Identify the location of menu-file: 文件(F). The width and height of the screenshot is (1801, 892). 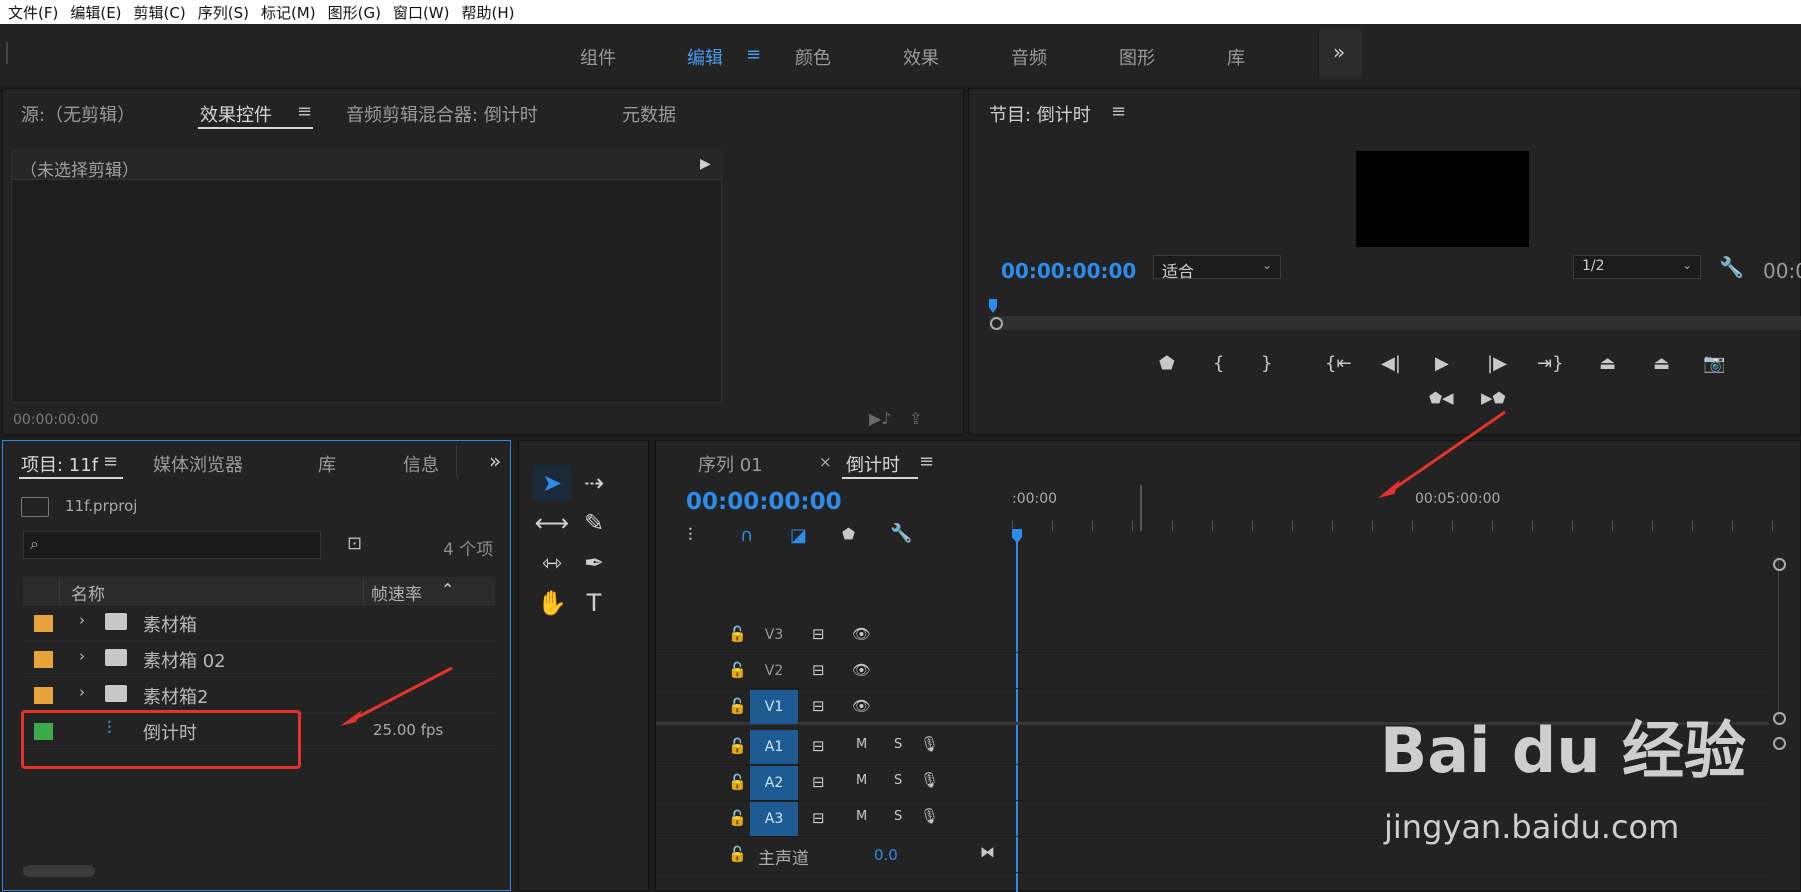
(33, 12).